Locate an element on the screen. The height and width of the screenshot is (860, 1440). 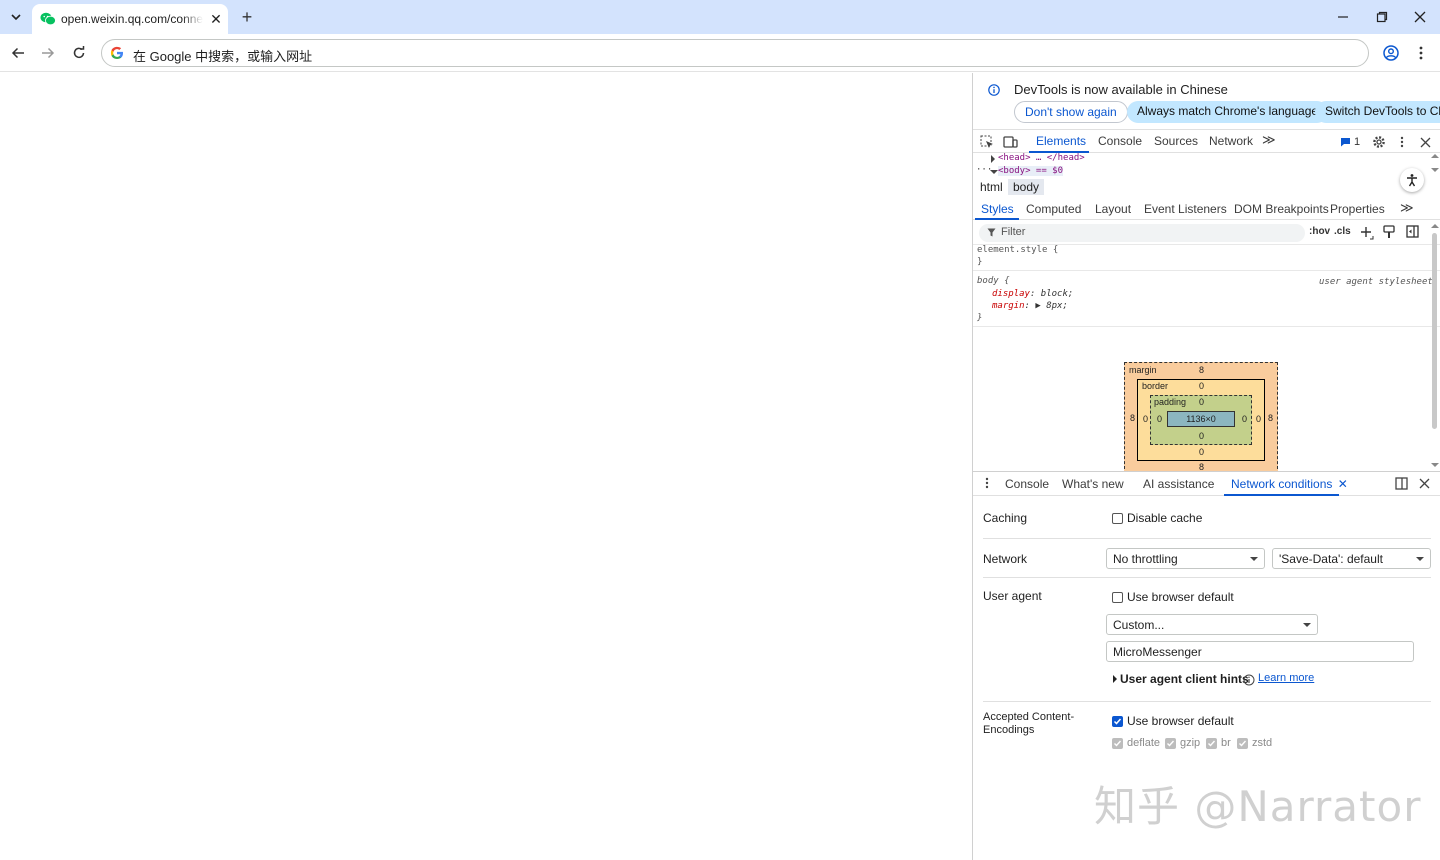
new-style-rule-icon is located at coordinates (1367, 233).